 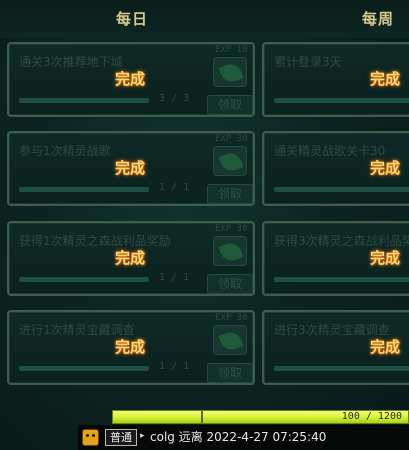 I want to click on daily-tab-header: 每日, so click(x=132, y=18).